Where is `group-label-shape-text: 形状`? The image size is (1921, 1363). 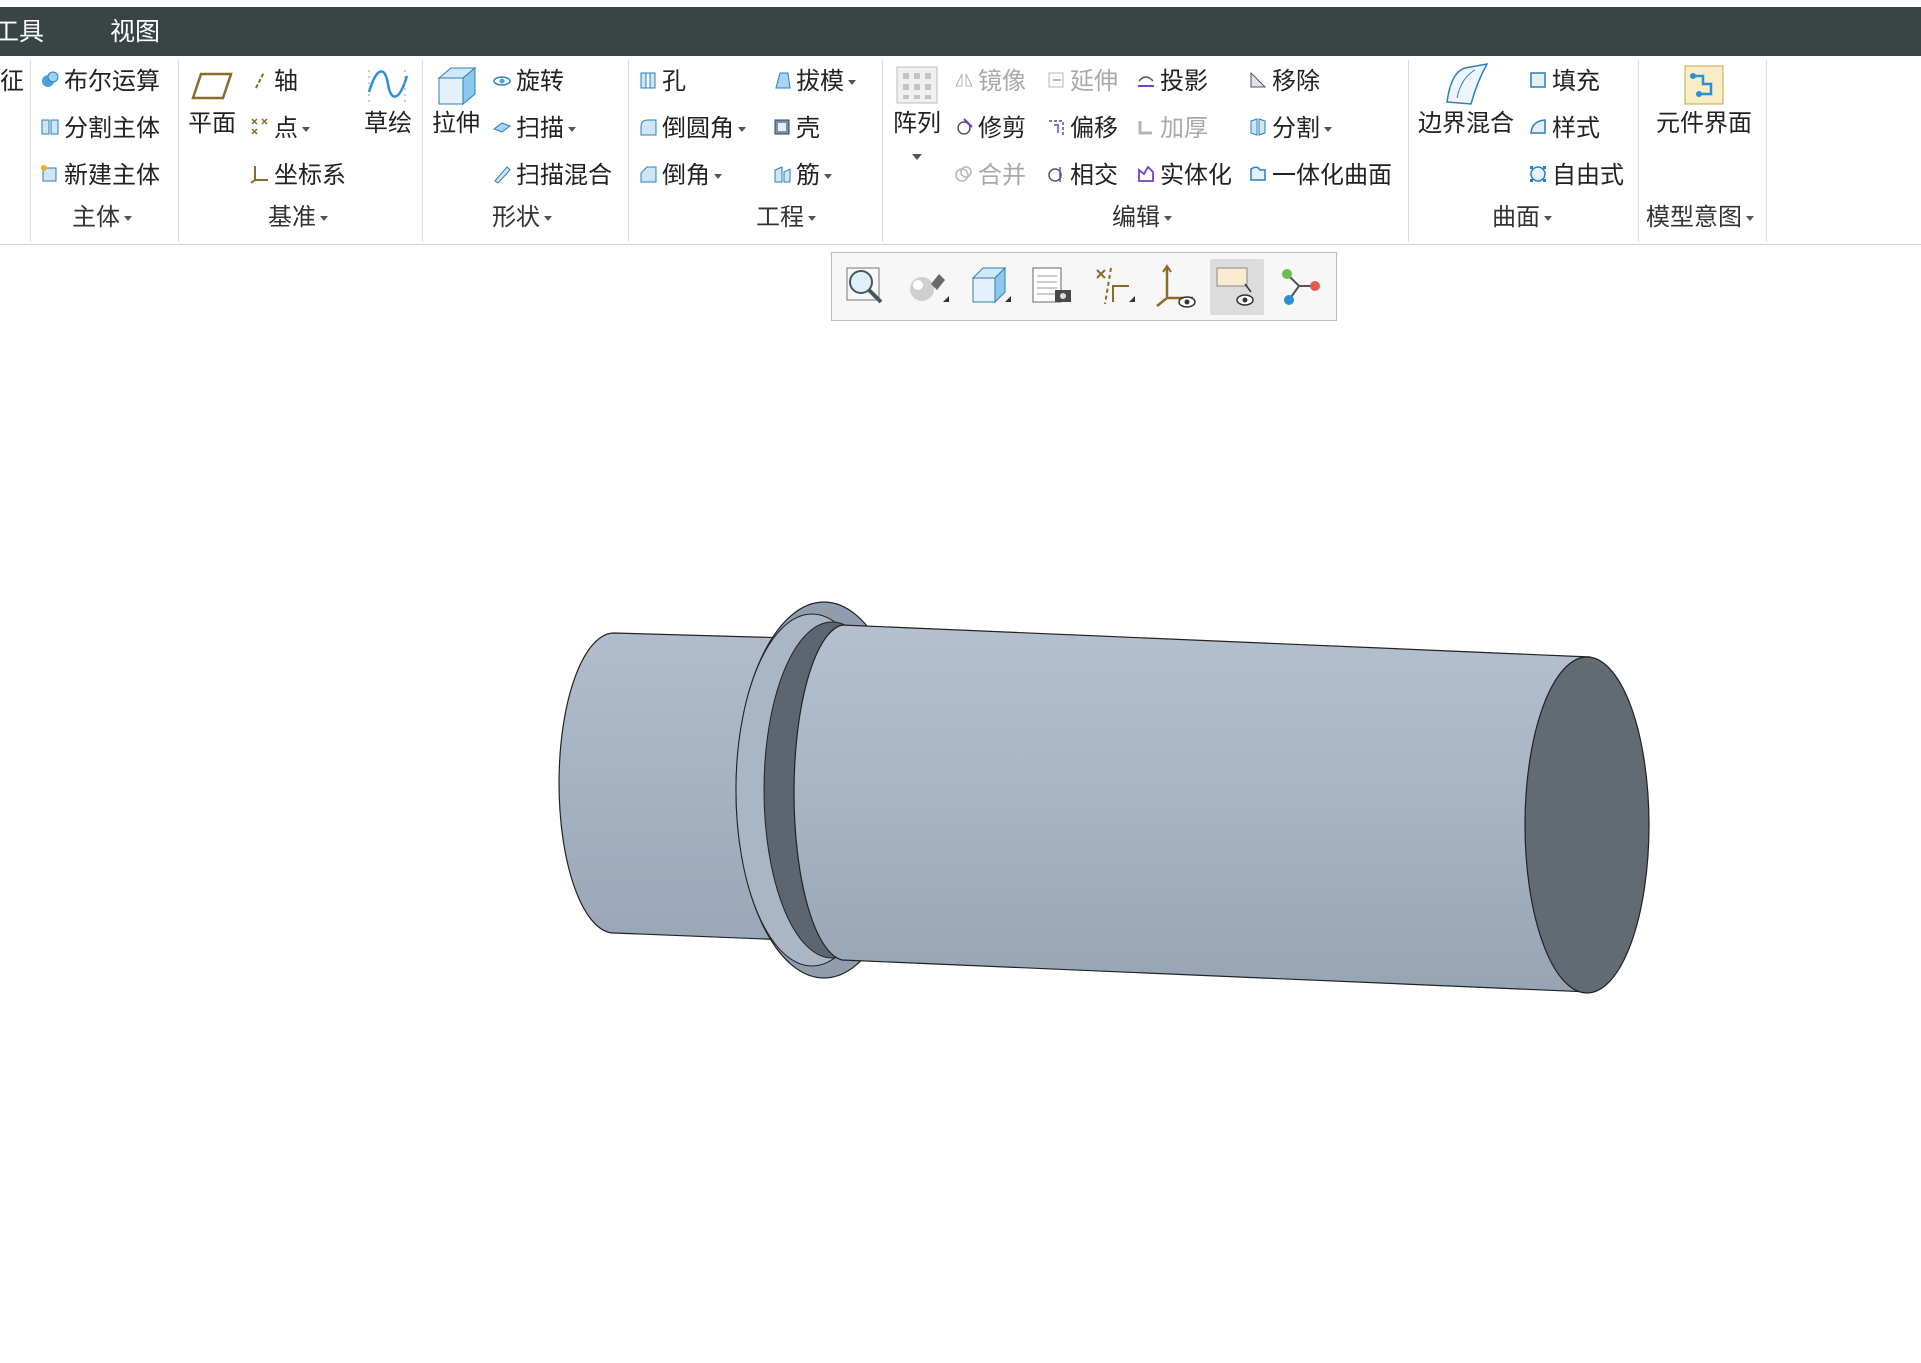
group-label-shape-text: 形状 is located at coordinates (516, 217).